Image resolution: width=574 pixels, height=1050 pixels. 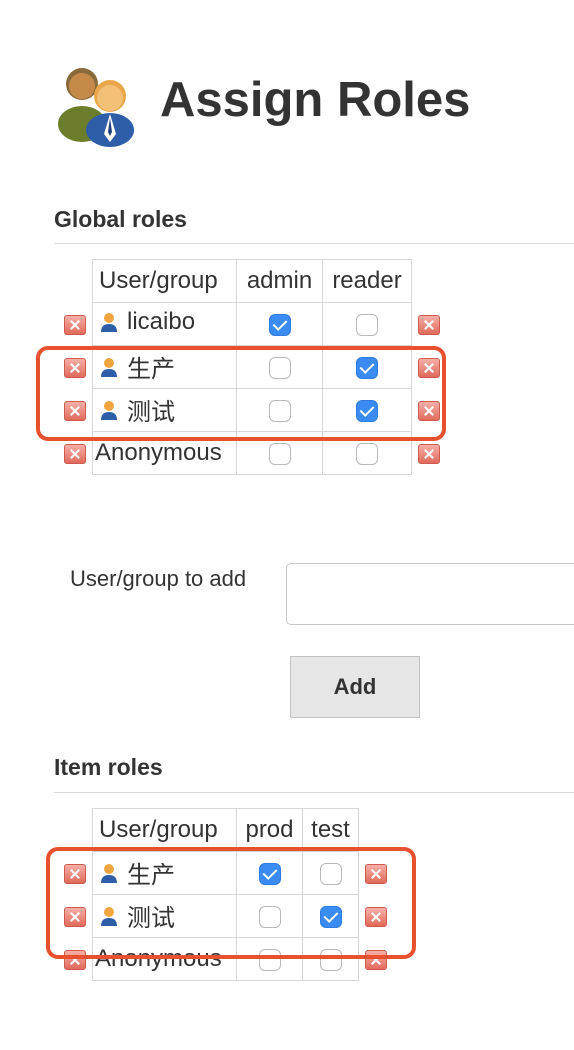 I want to click on role-header-admin: admin, so click(x=279, y=281).